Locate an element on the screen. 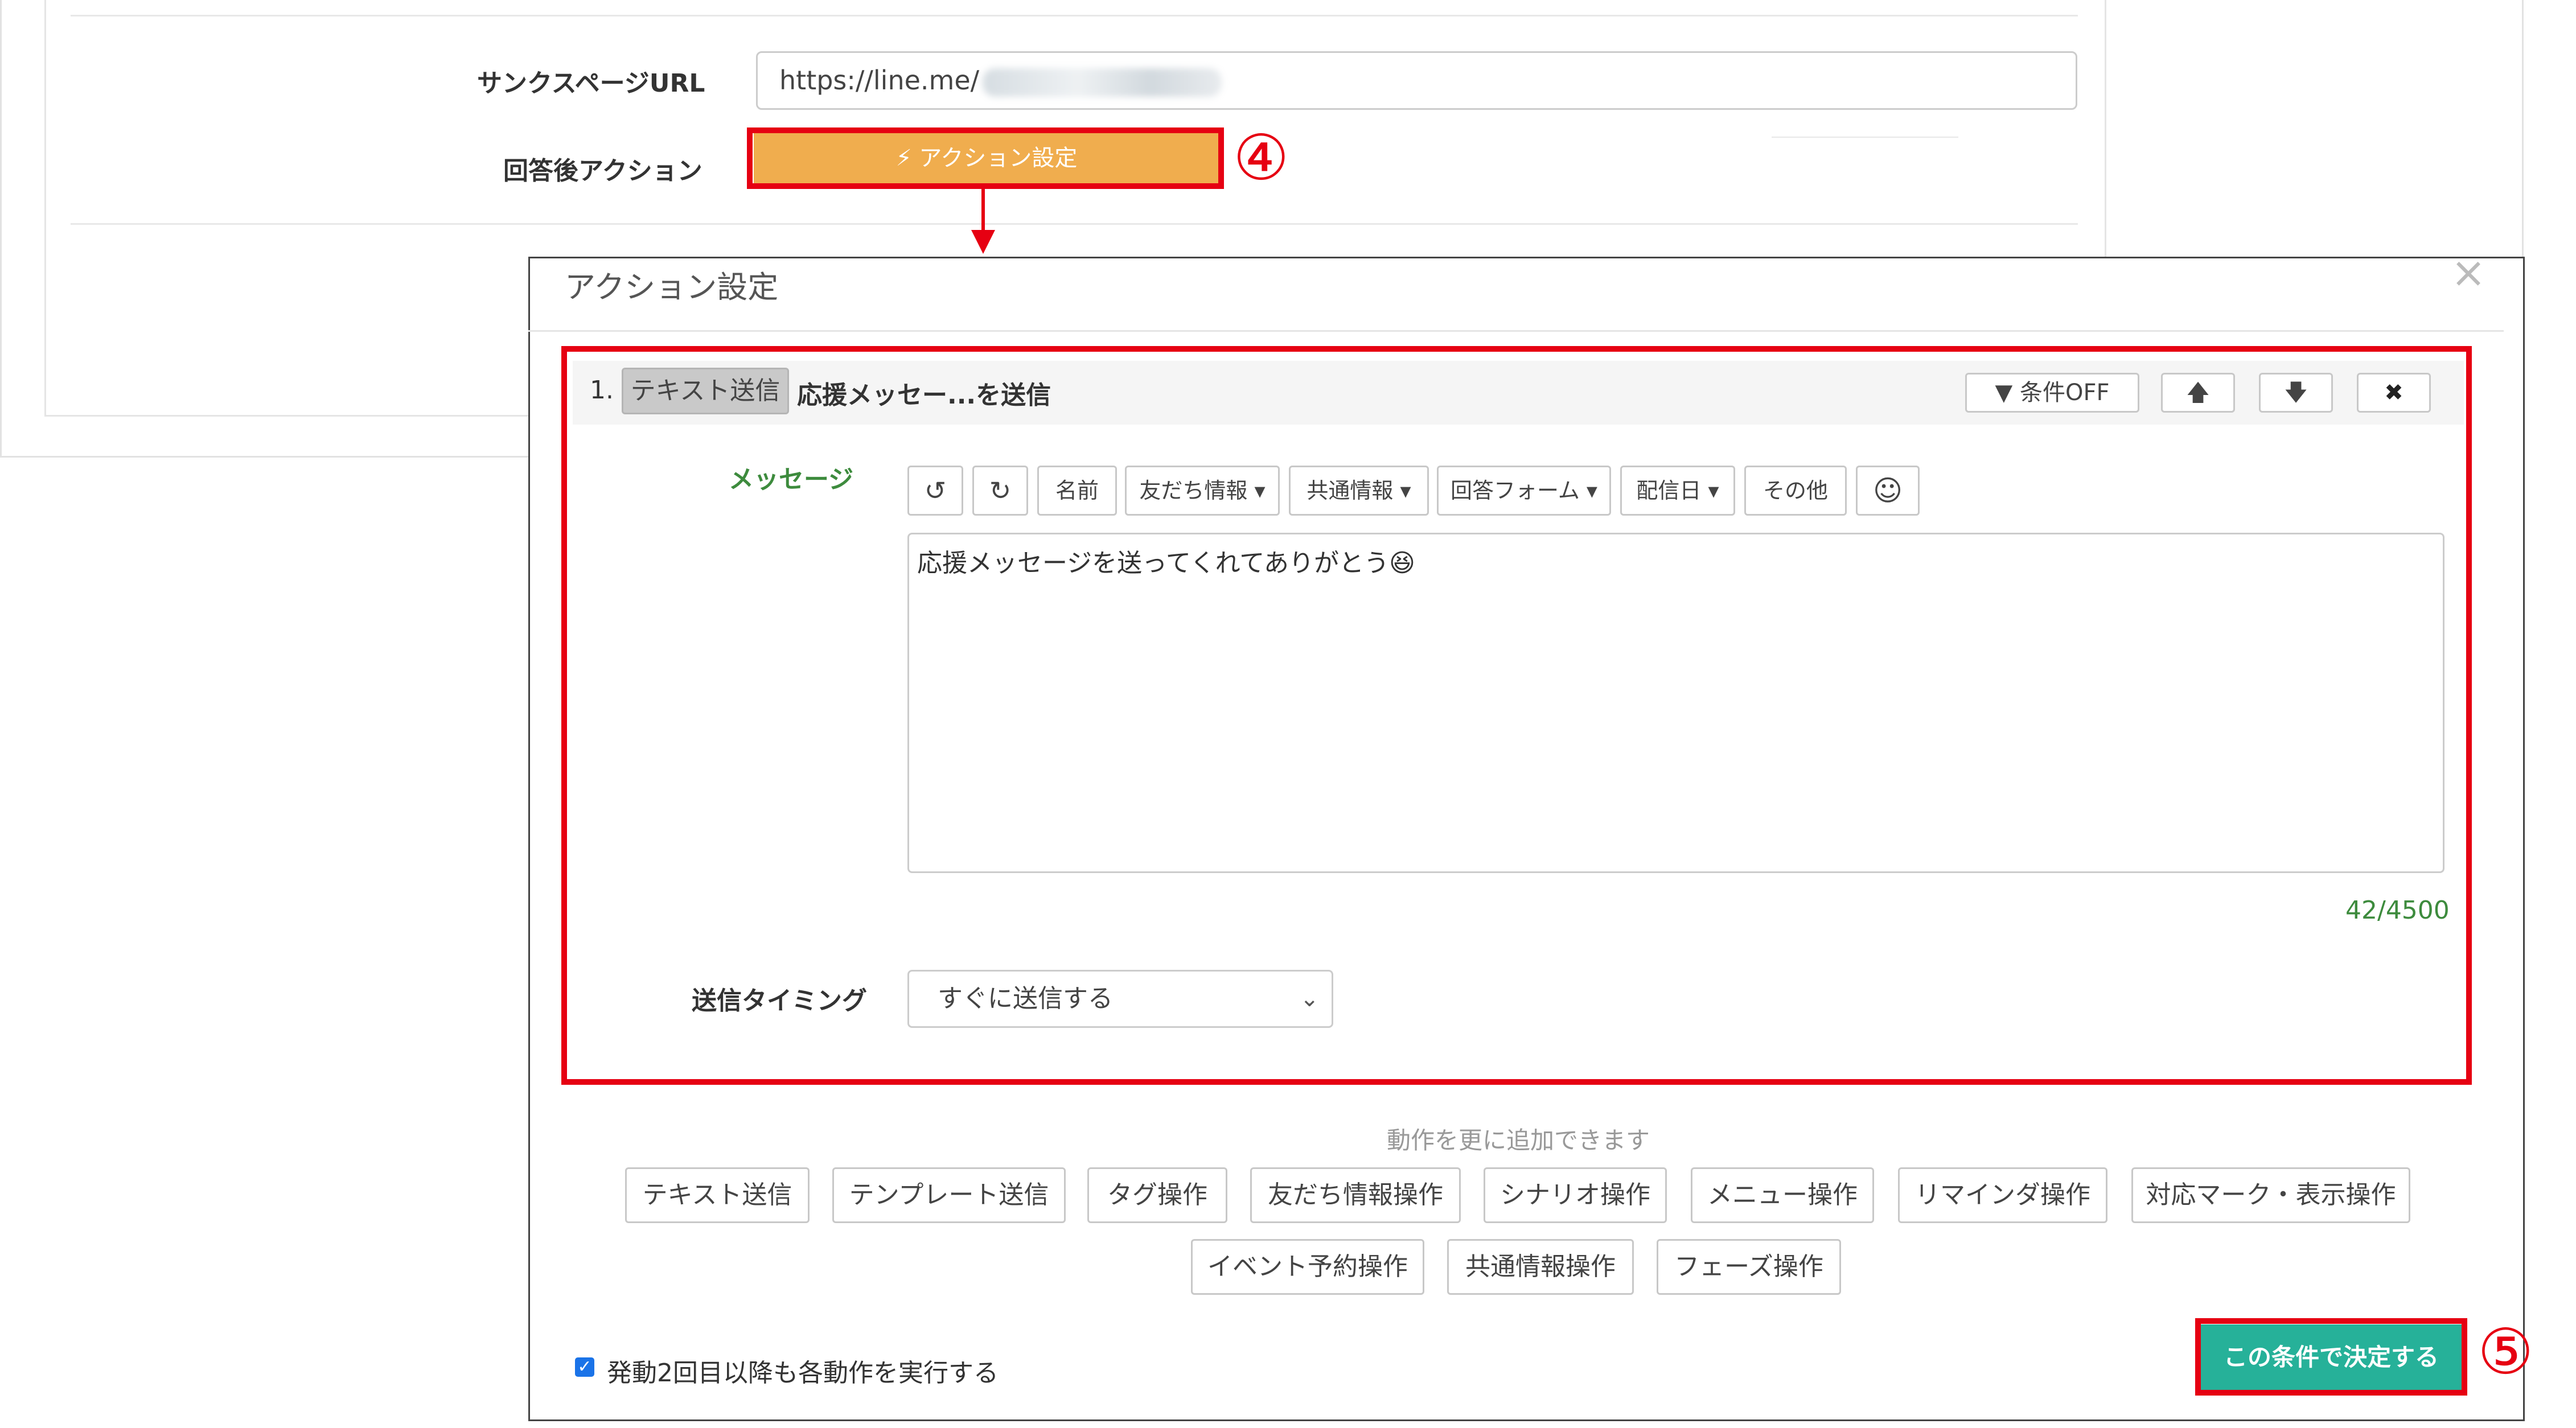 The height and width of the screenshot is (1428, 2576). add-menu-operation-button: メニュー操作 is located at coordinates (1782, 1195).